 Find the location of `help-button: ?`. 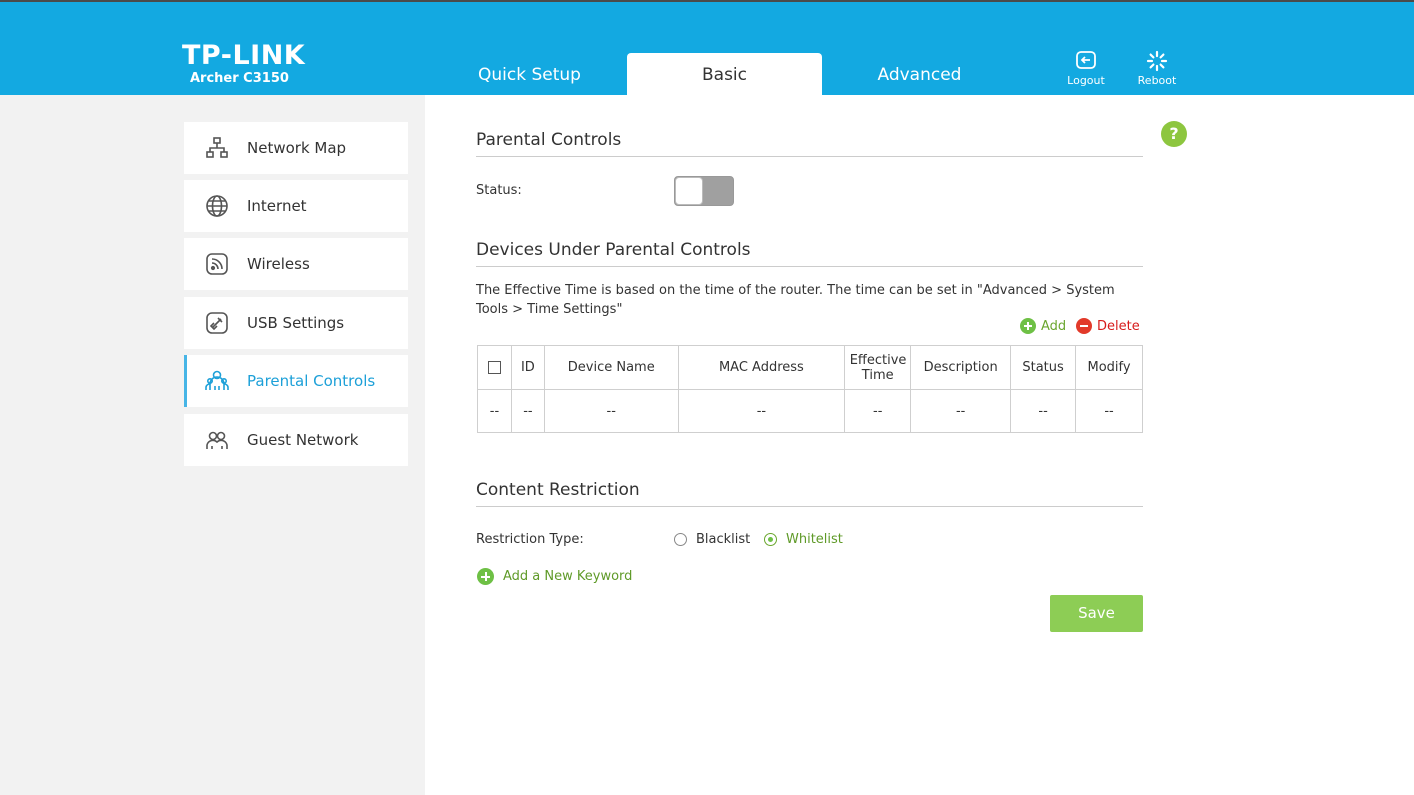

help-button: ? is located at coordinates (1174, 134).